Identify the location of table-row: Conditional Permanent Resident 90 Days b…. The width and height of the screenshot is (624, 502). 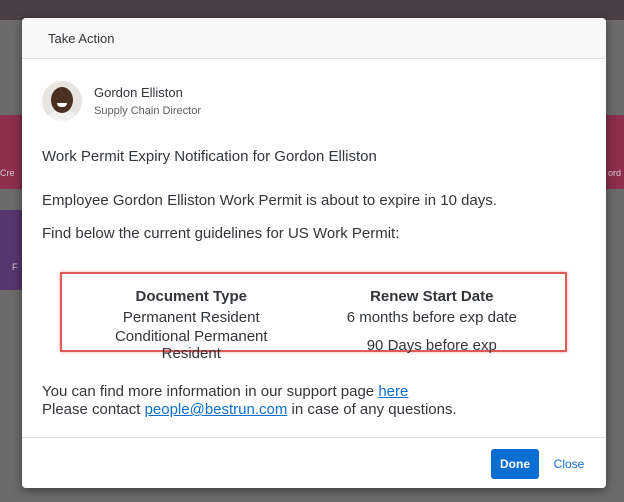
(324, 345).